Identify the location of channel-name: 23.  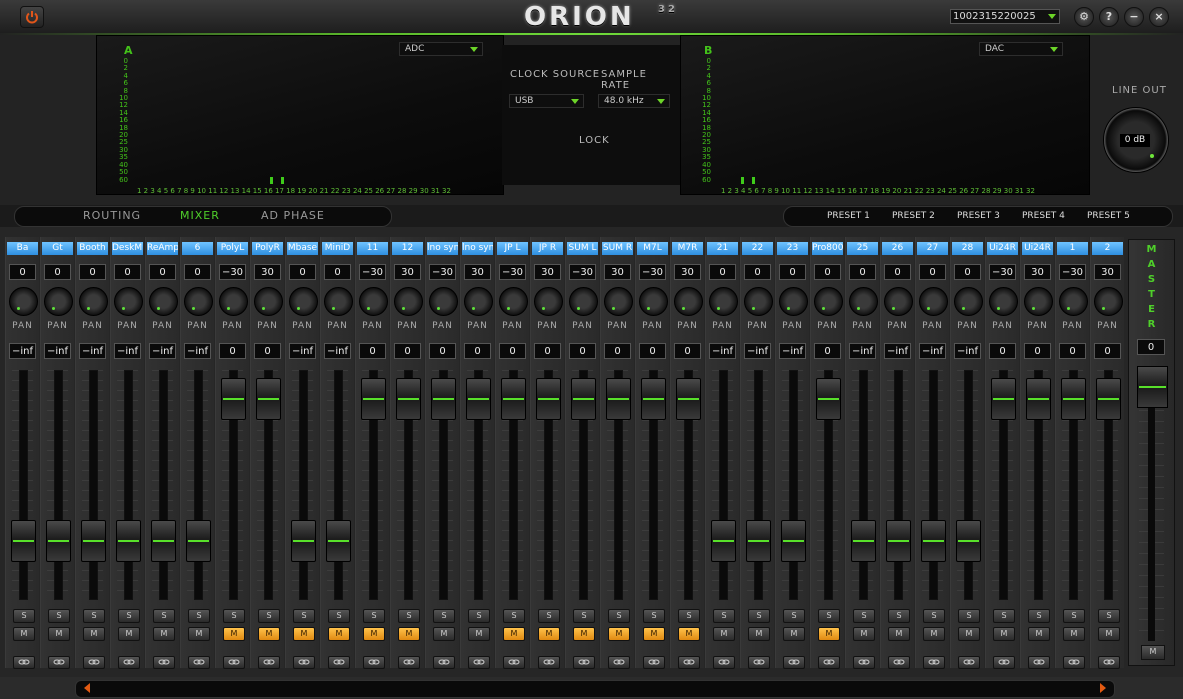
(792, 248).